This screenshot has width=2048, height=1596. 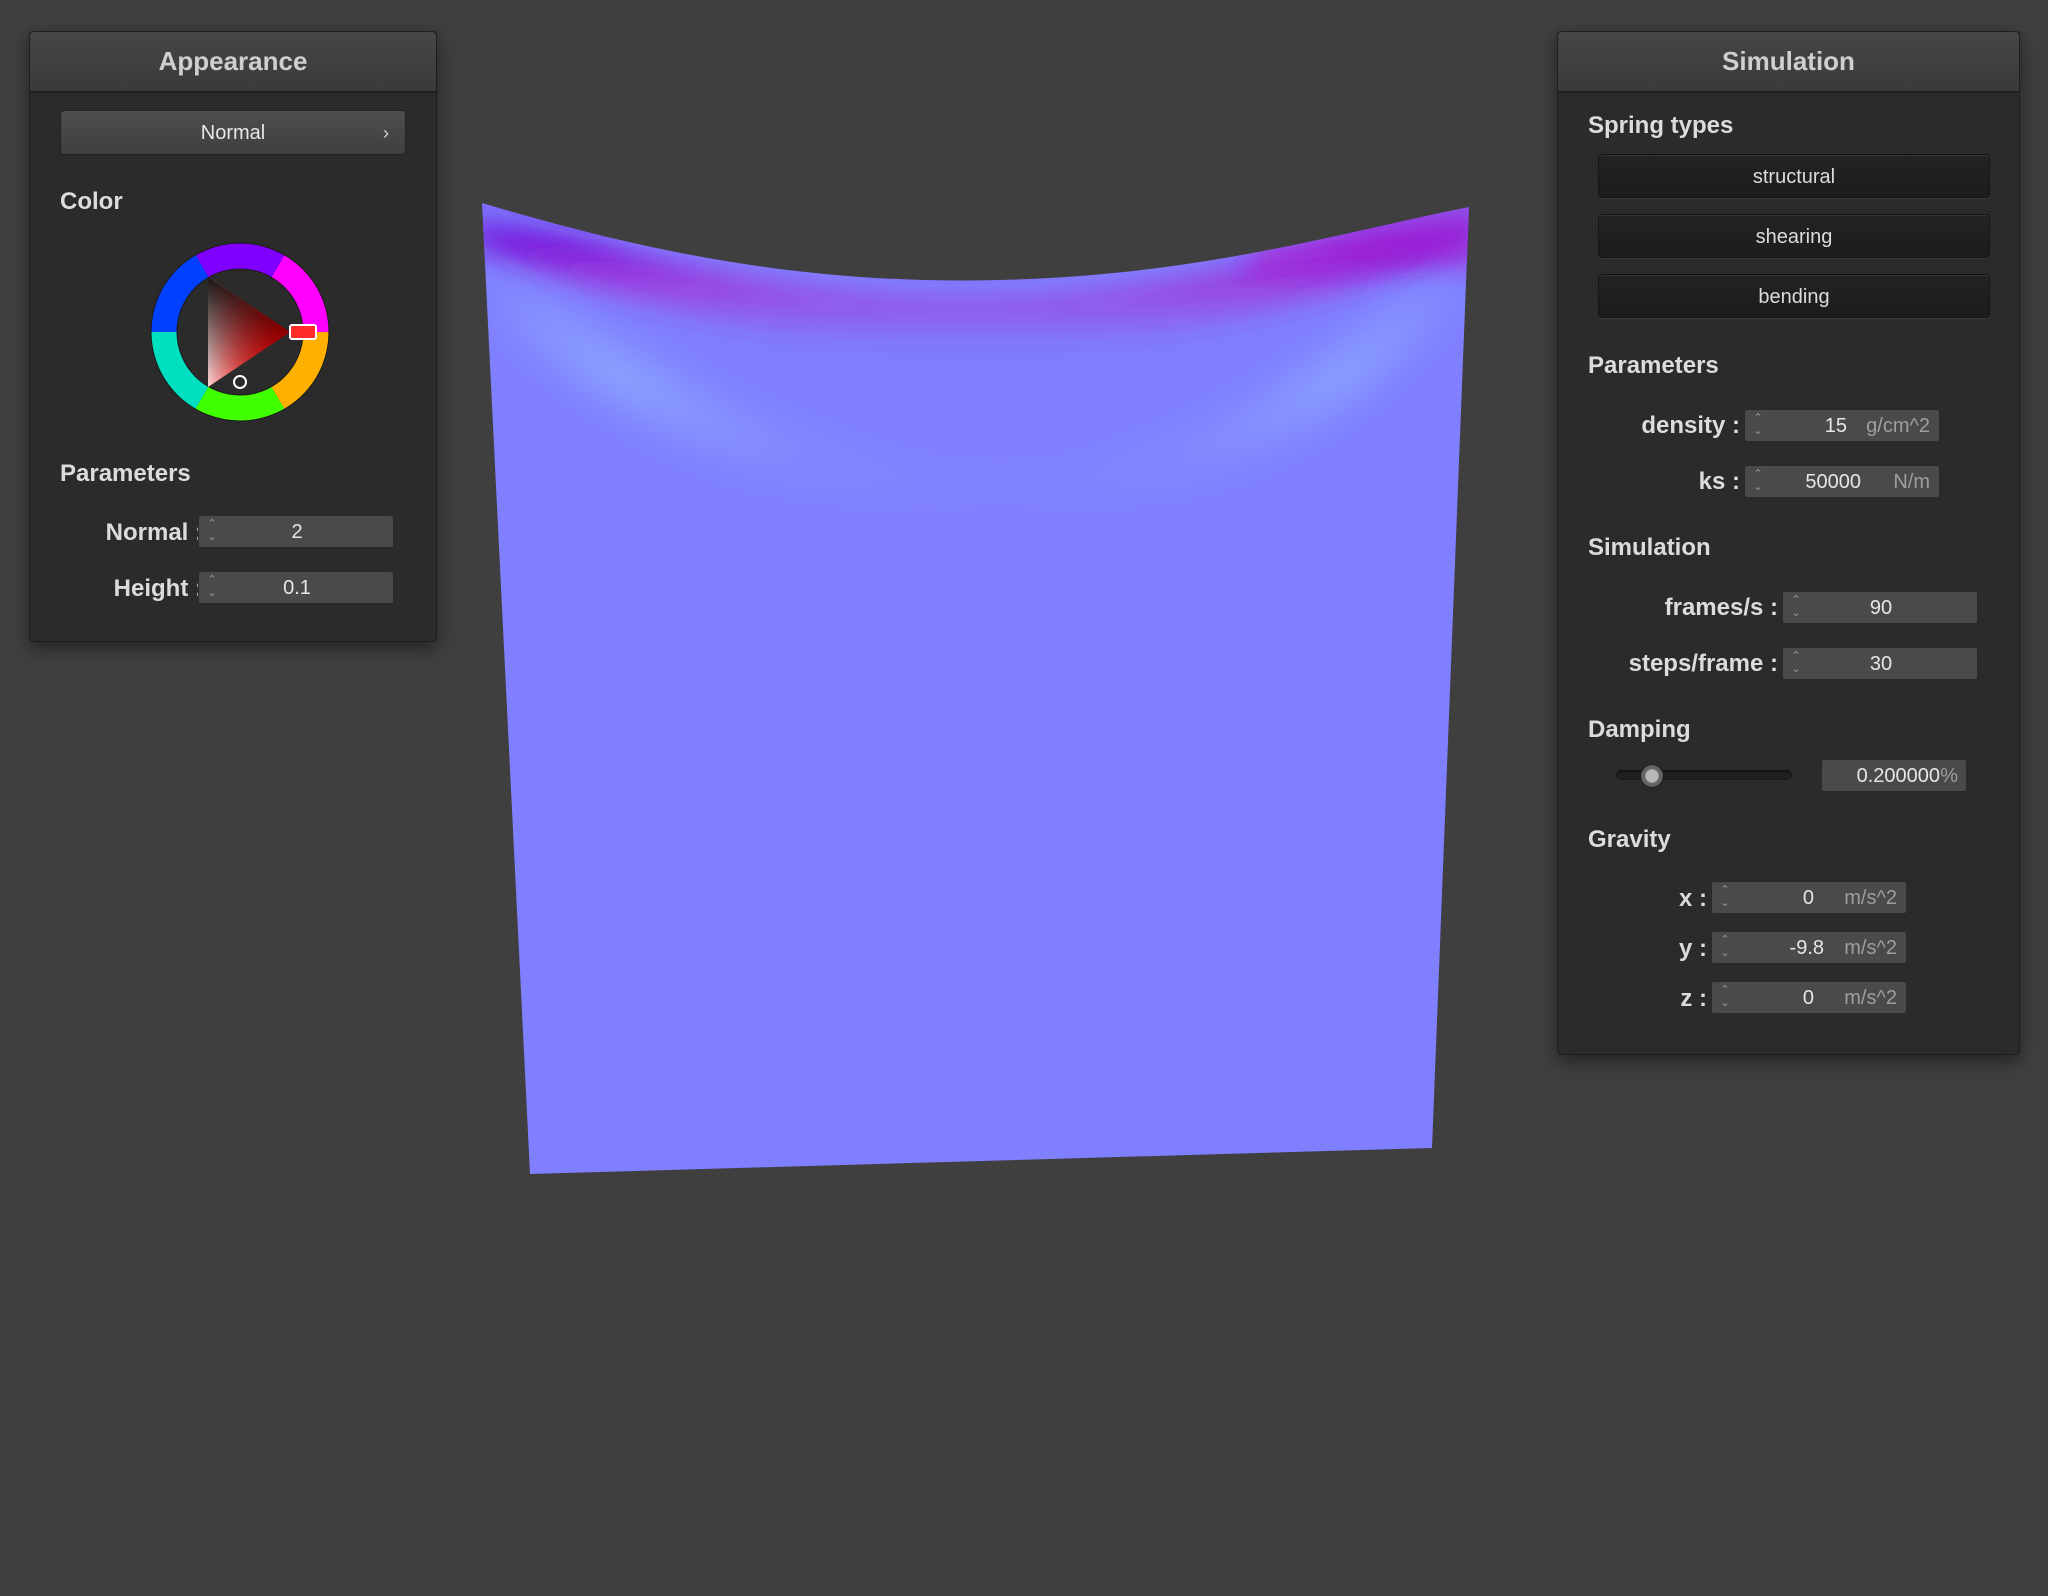 I want to click on gravity-title: Gravity, so click(x=1629, y=839).